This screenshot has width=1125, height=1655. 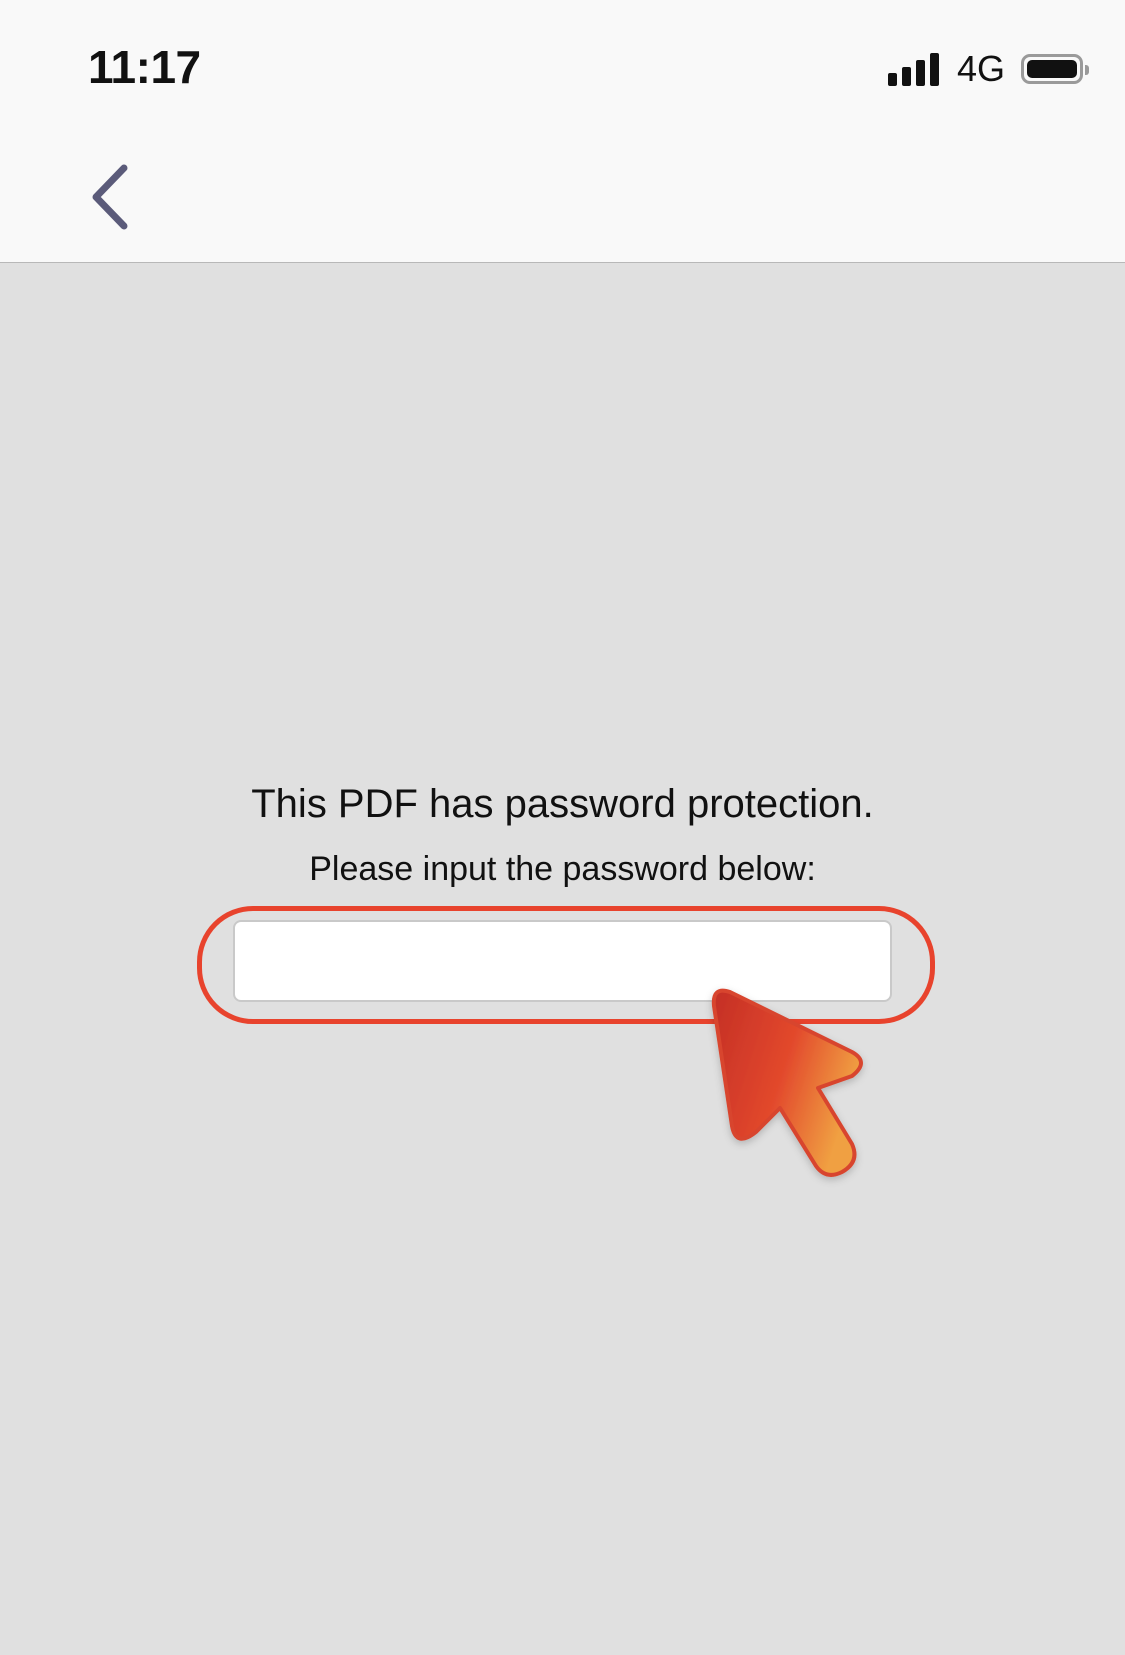 What do you see at coordinates (562, 804) in the screenshot?
I see `prompt-title: This PDF has password protection.` at bounding box center [562, 804].